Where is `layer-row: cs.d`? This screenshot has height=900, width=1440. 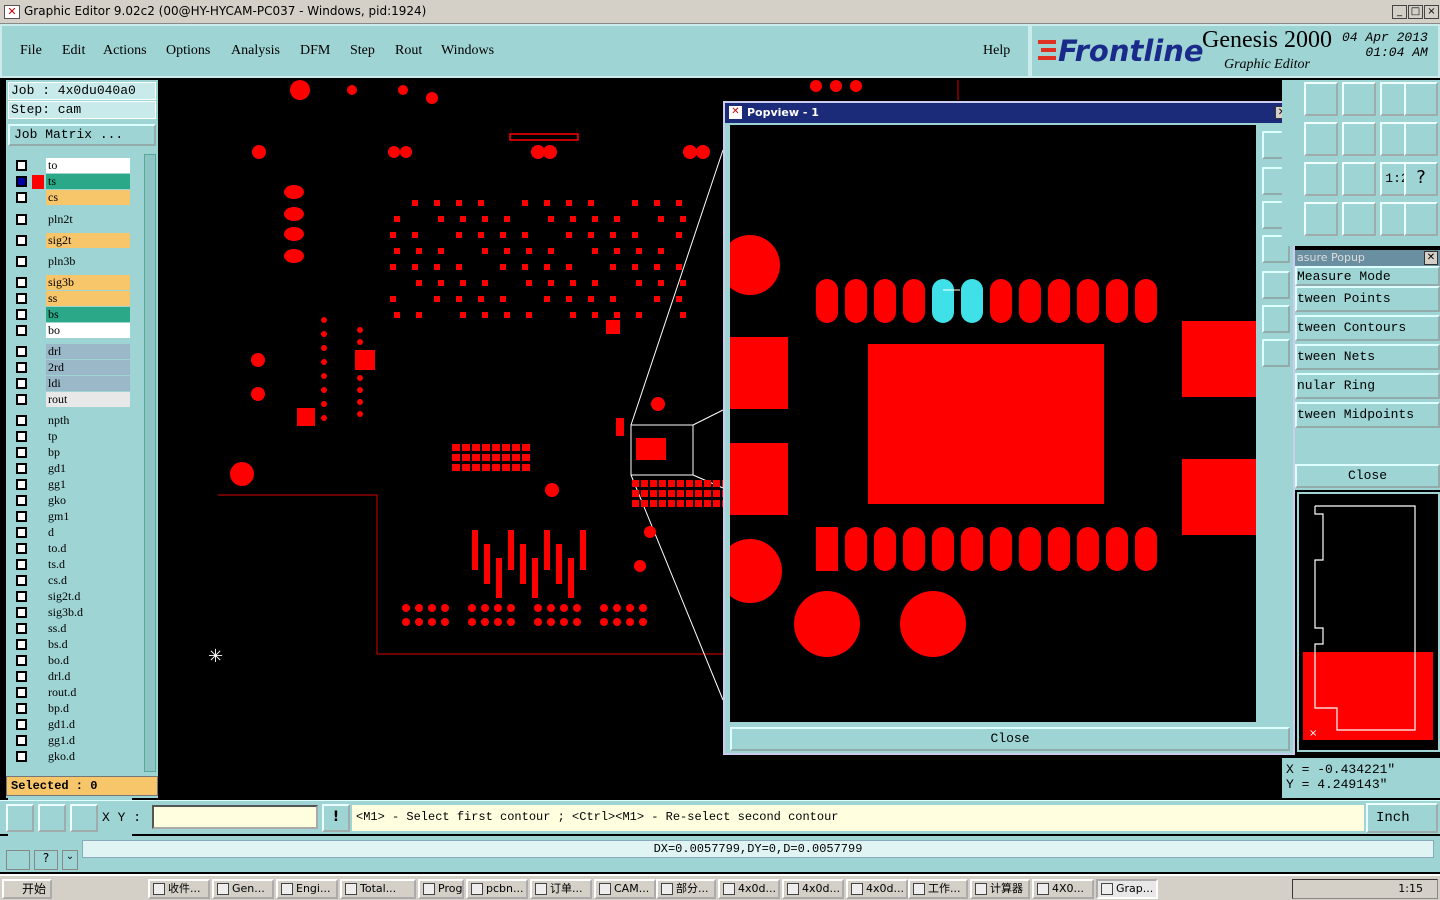 layer-row: cs.d is located at coordinates (71, 581).